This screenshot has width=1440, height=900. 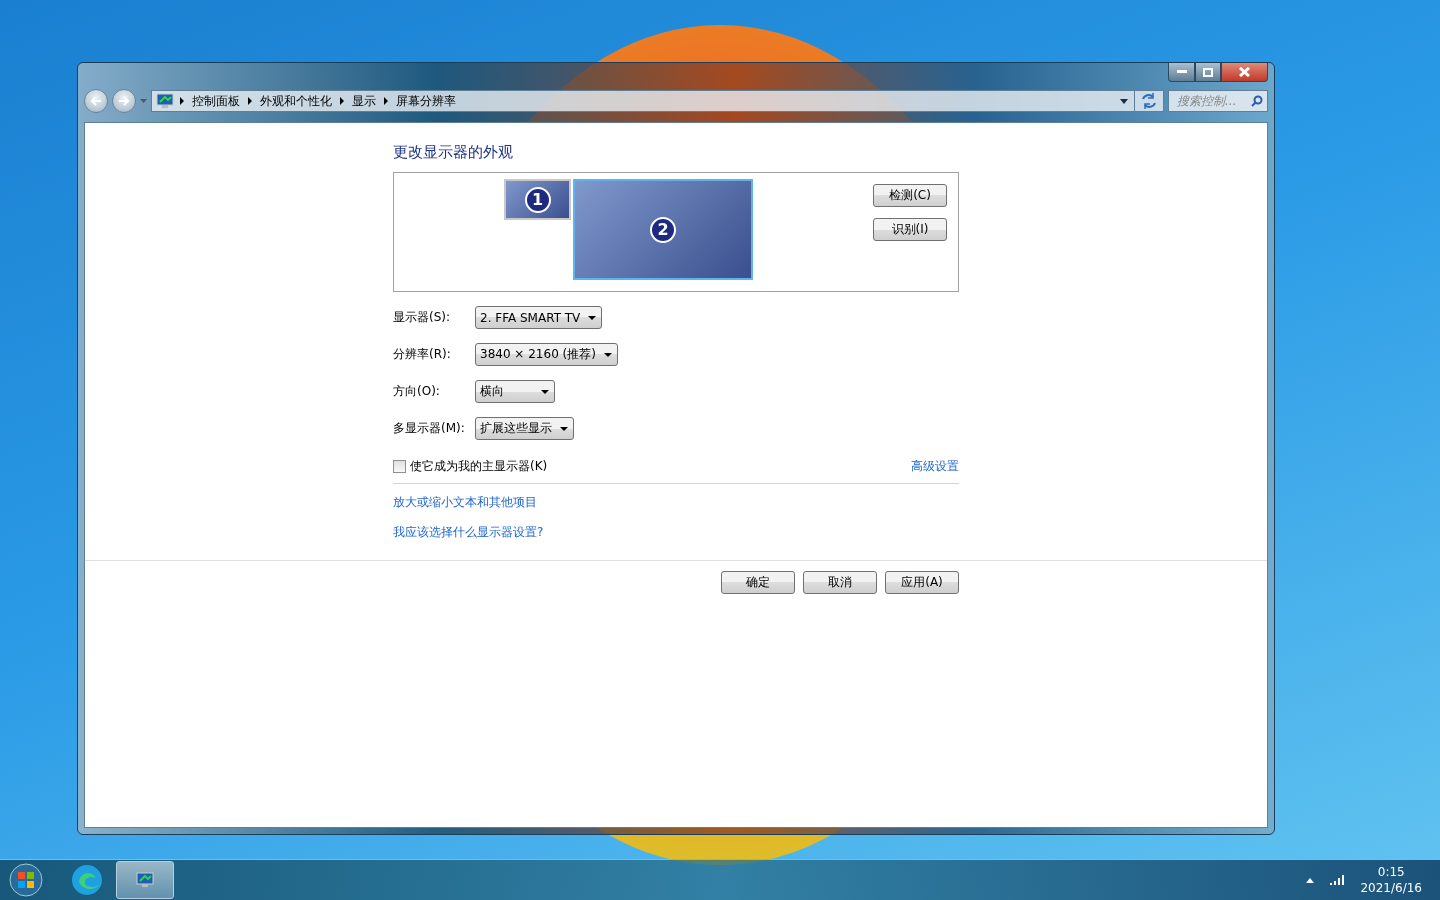 I want to click on dialog-button: 确定, so click(x=758, y=582).